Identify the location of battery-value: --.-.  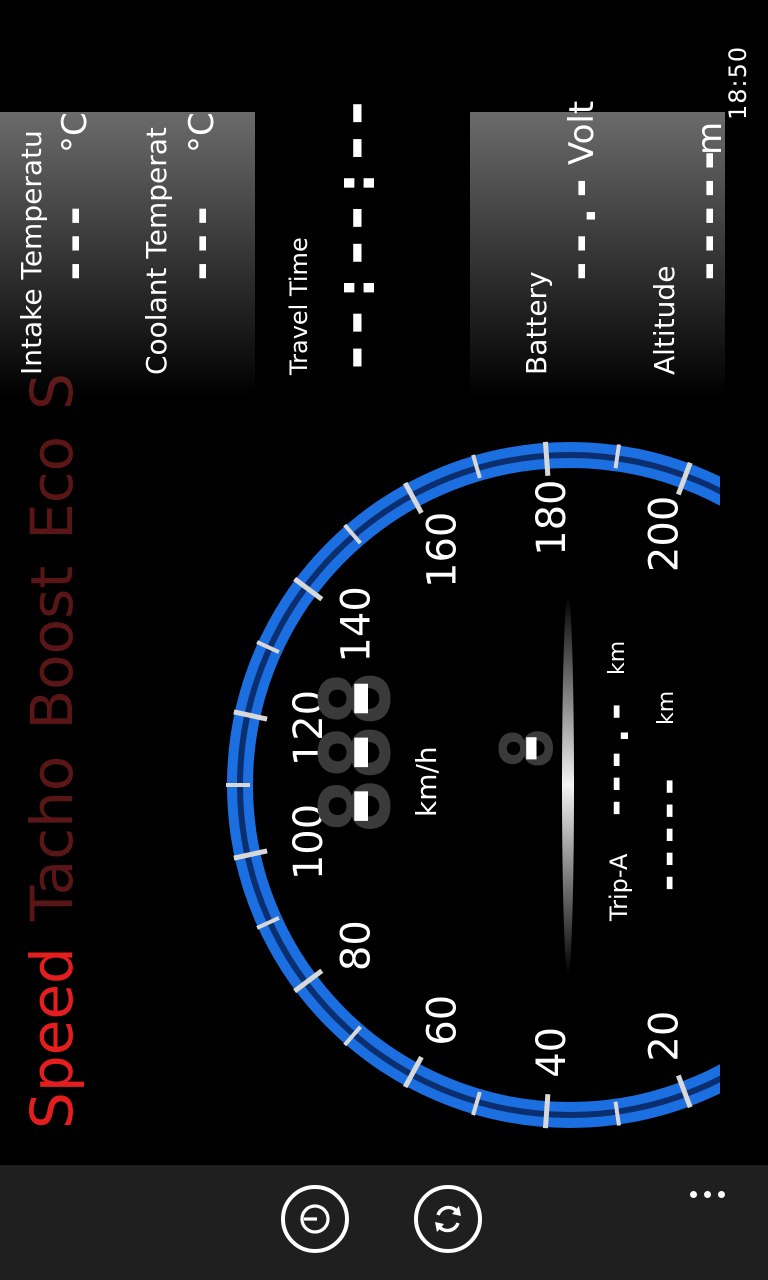
(579, 229).